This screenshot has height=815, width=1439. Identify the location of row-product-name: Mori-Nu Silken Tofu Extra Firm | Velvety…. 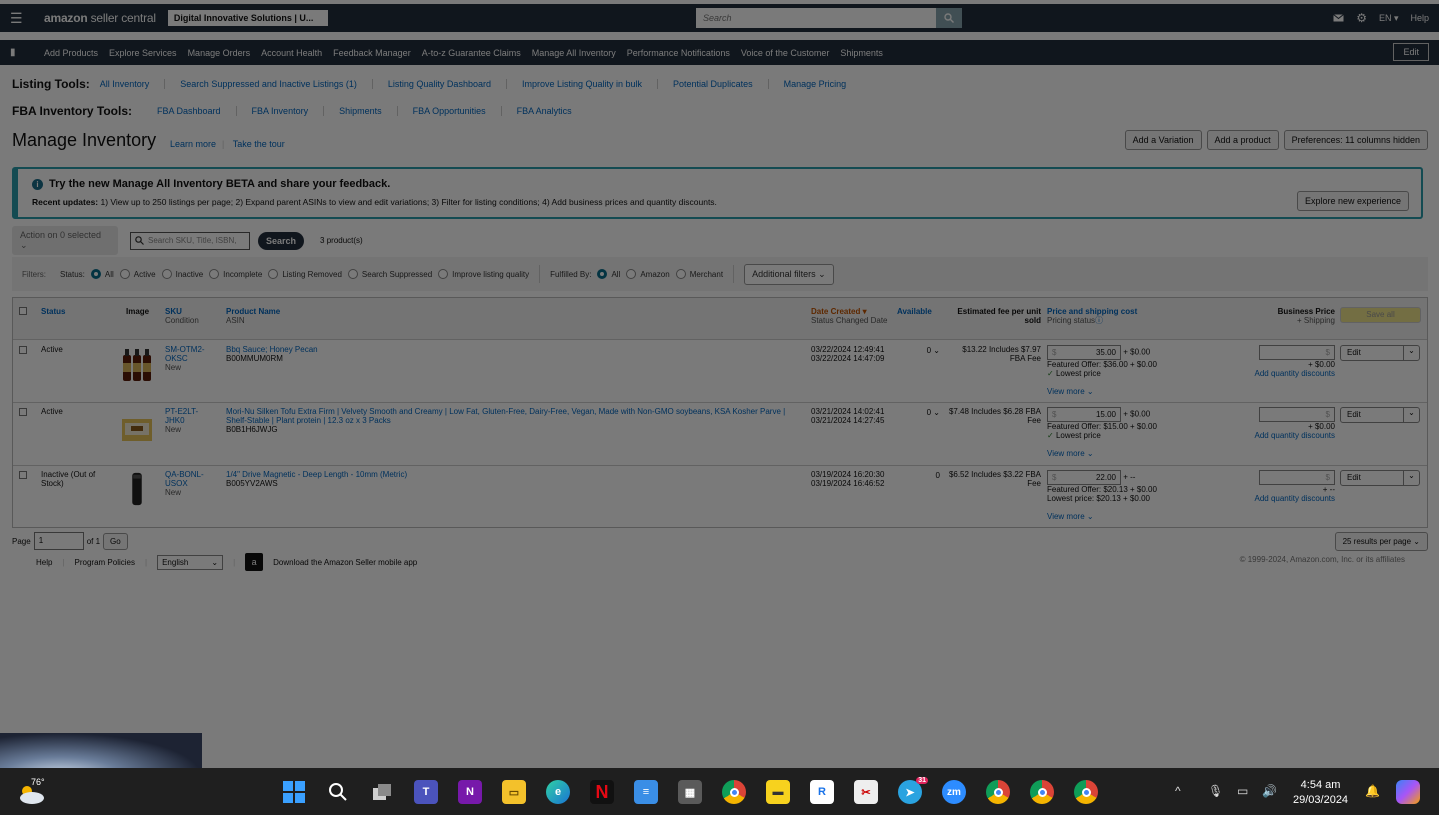
(516, 416).